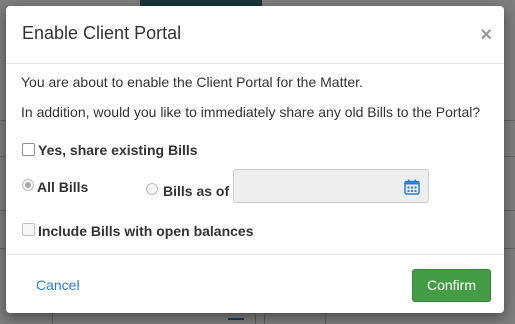 The height and width of the screenshot is (324, 515). What do you see at coordinates (118, 150) in the screenshot?
I see `share-existing-bills-label: Yes, share existing Bills` at bounding box center [118, 150].